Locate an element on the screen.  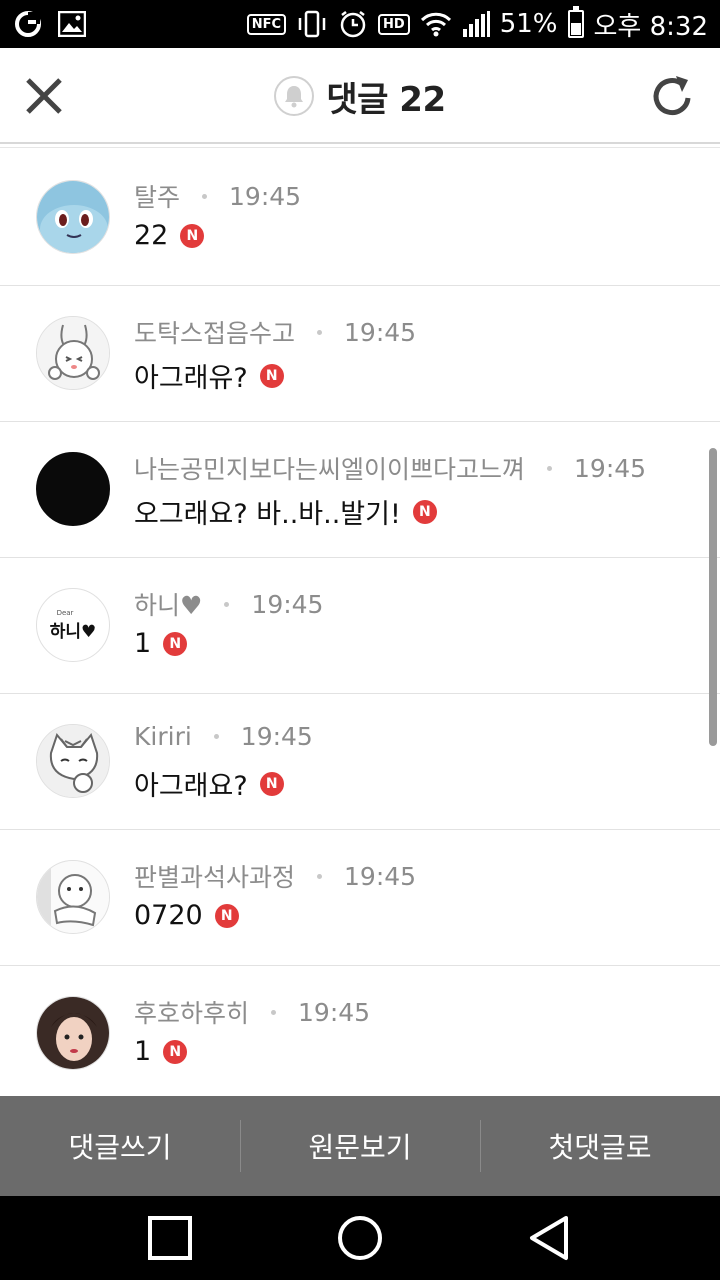
first-comment-button: 첫댓글로 is located at coordinates (600, 1146).